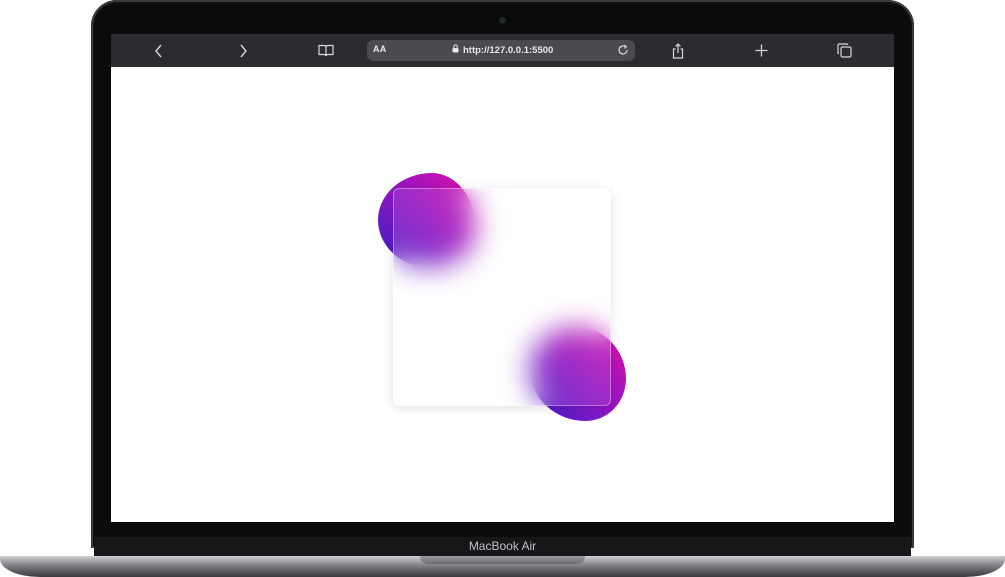 The width and height of the screenshot is (1005, 577). I want to click on back-icon, so click(159, 50).